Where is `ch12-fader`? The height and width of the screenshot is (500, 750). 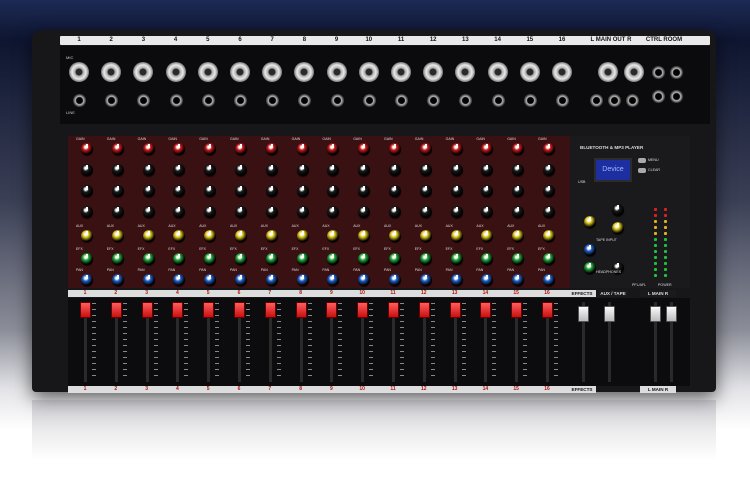
ch12-fader is located at coordinates (424, 310).